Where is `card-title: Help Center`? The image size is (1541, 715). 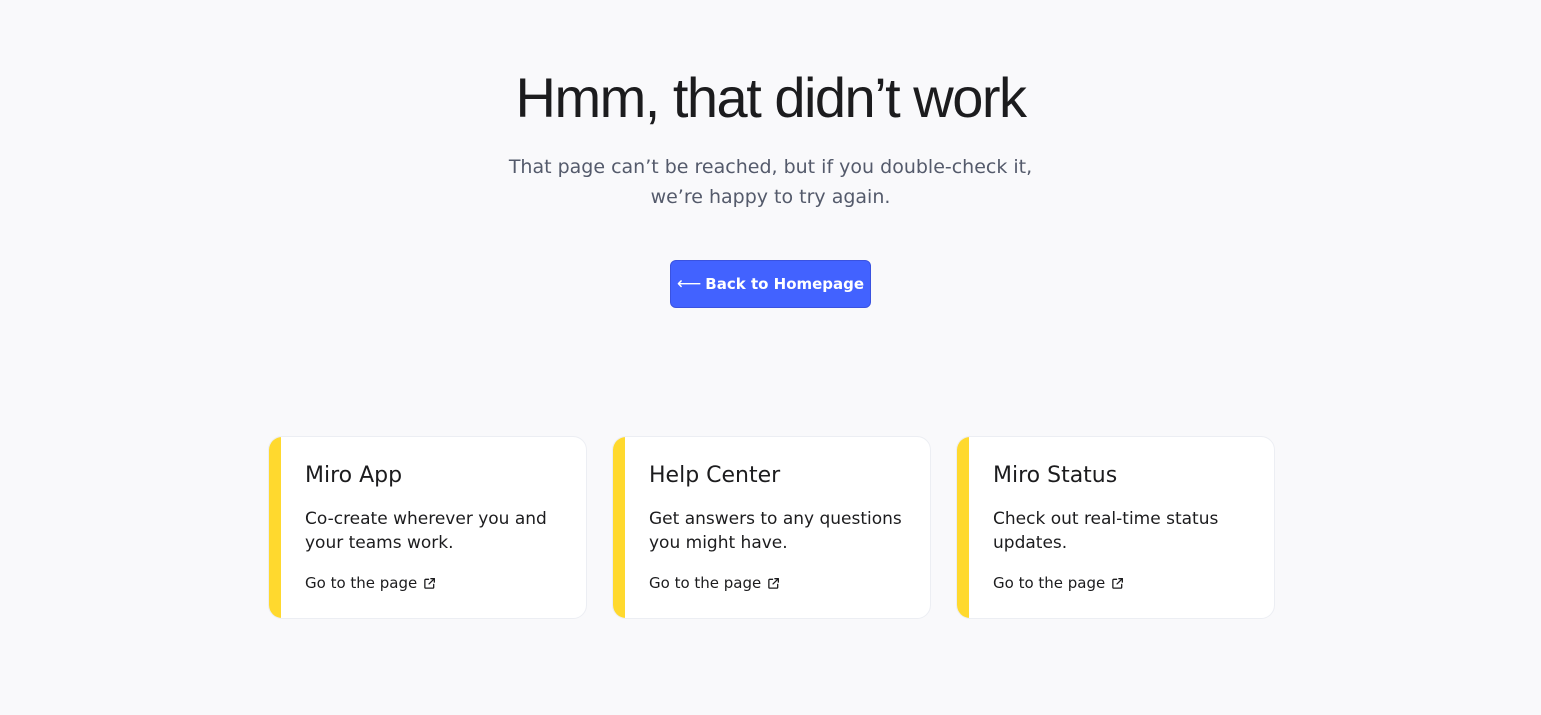
card-title: Help Center is located at coordinates (715, 475).